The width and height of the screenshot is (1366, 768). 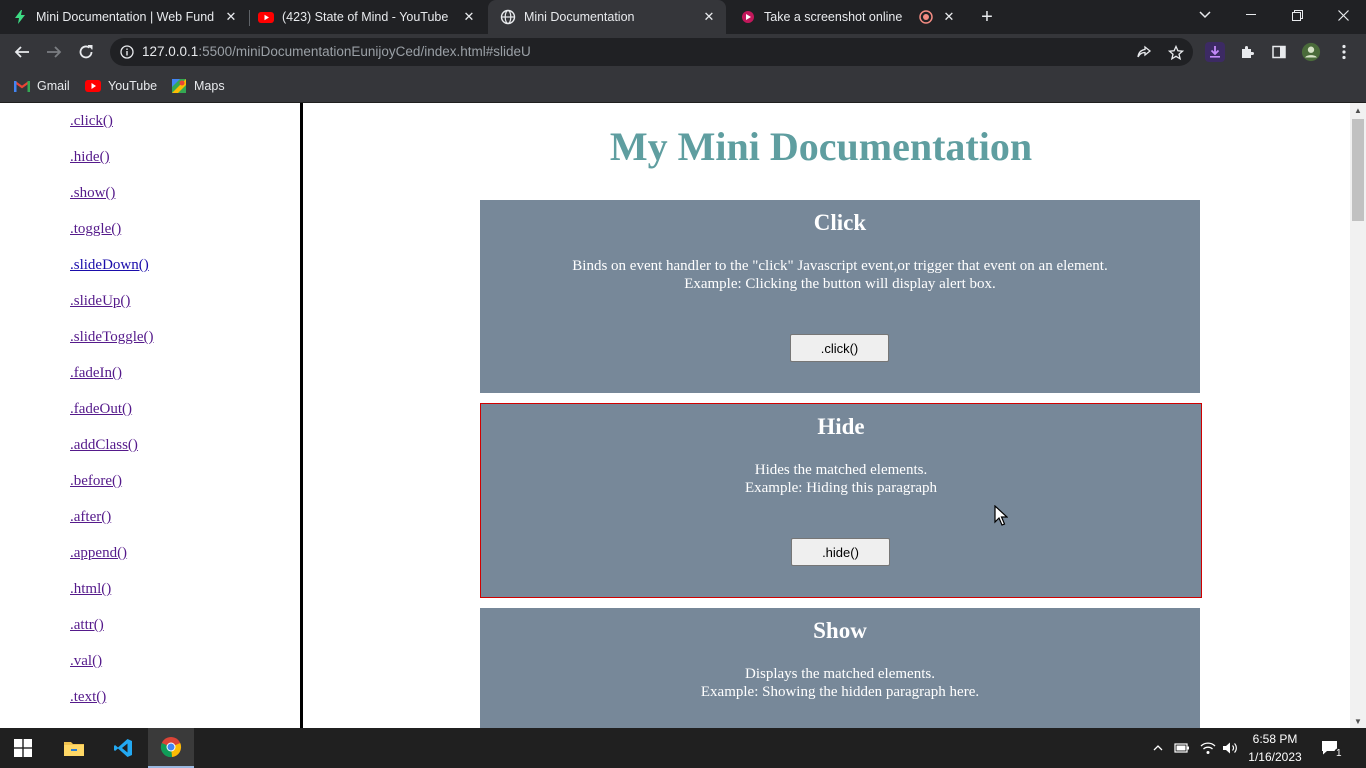 What do you see at coordinates (1358, 110) in the screenshot?
I see `scroll-up-arrow-icon: ▲` at bounding box center [1358, 110].